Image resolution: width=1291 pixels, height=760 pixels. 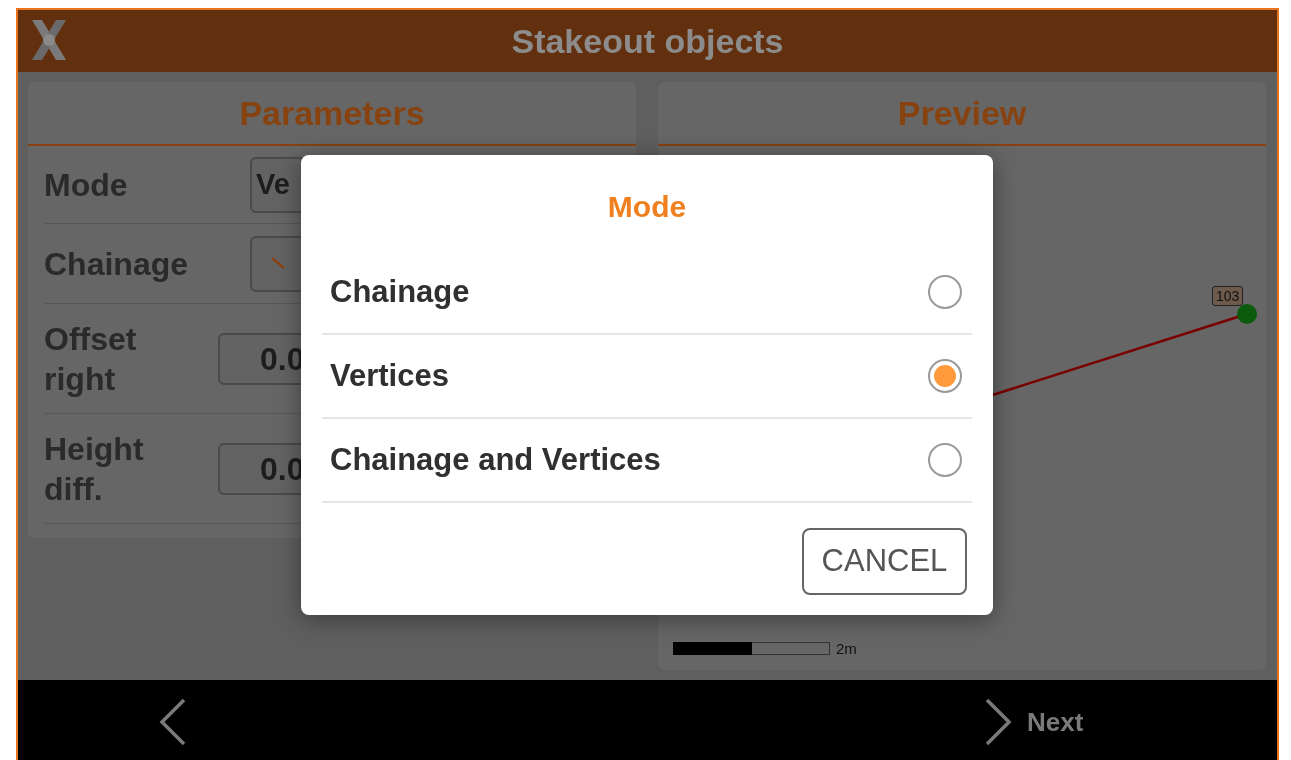 I want to click on dialog-title: Mode, so click(x=647, y=207).